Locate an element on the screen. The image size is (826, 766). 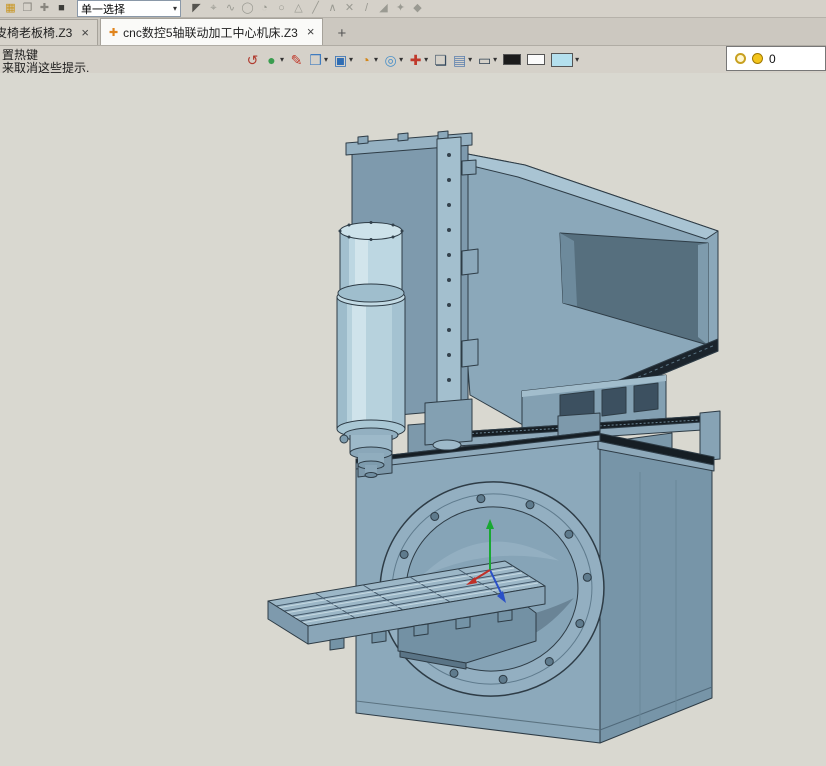
tab-document-chair: 皮椅老板椅.Z3 × is located at coordinates (49, 32).